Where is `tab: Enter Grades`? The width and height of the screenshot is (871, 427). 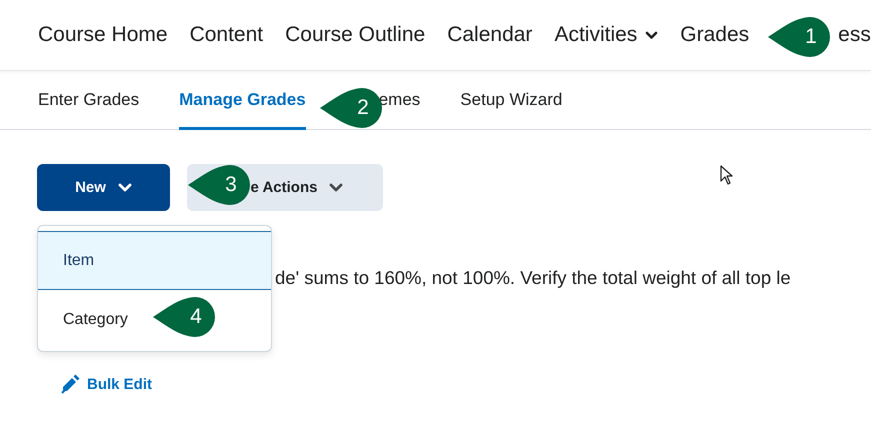
tab: Enter Grades is located at coordinates (89, 100).